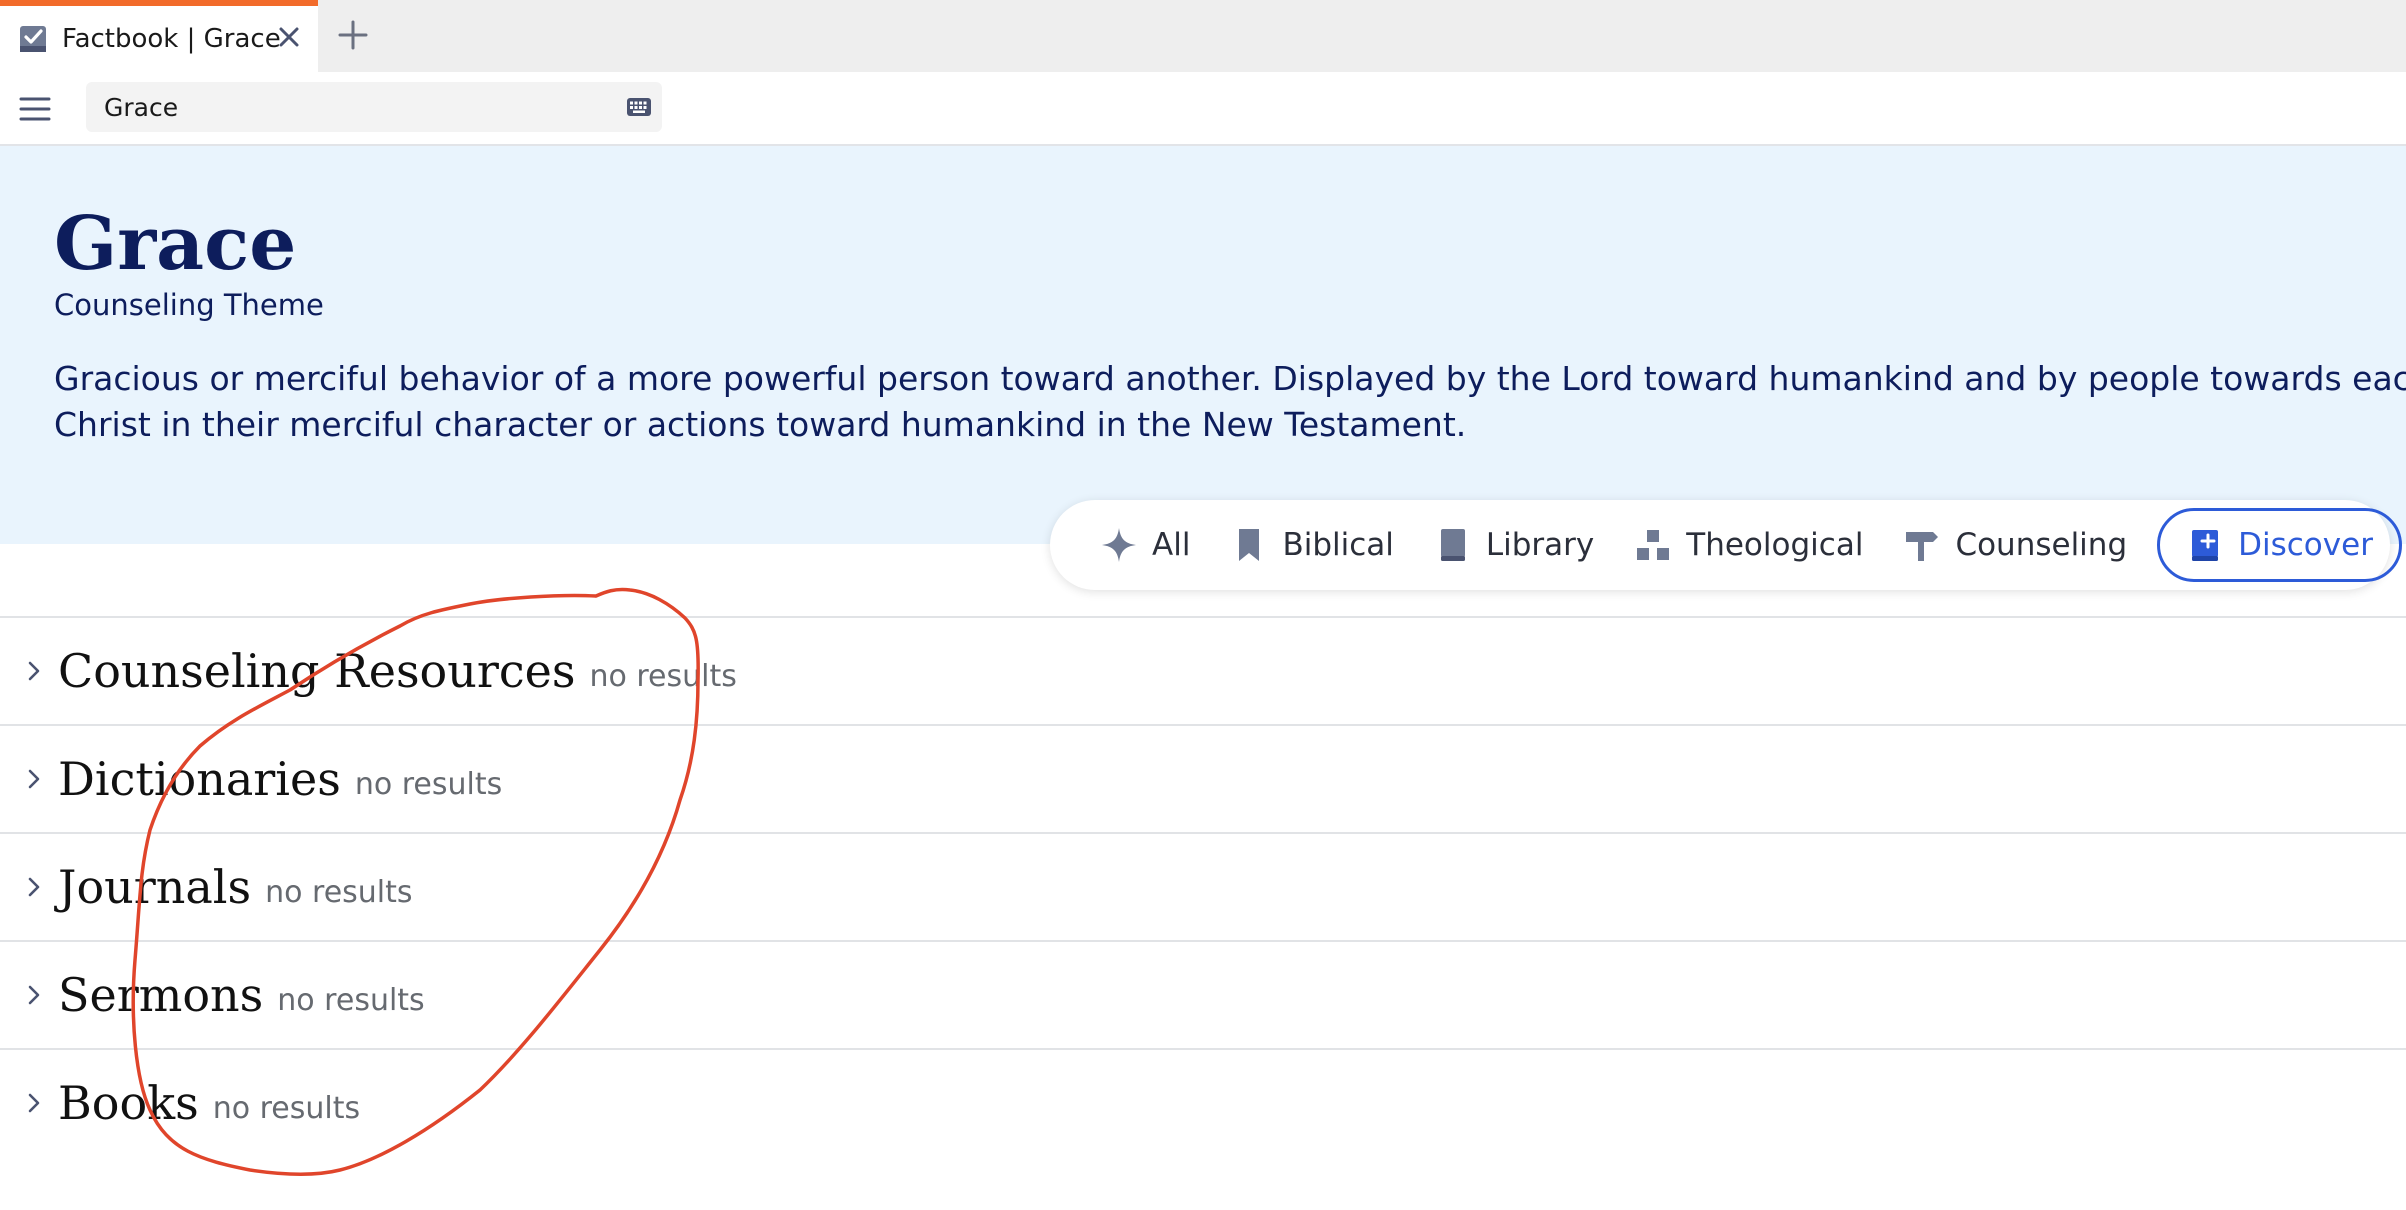 The width and height of the screenshot is (2406, 1210). I want to click on hamburger-menu-icon, so click(35, 109).